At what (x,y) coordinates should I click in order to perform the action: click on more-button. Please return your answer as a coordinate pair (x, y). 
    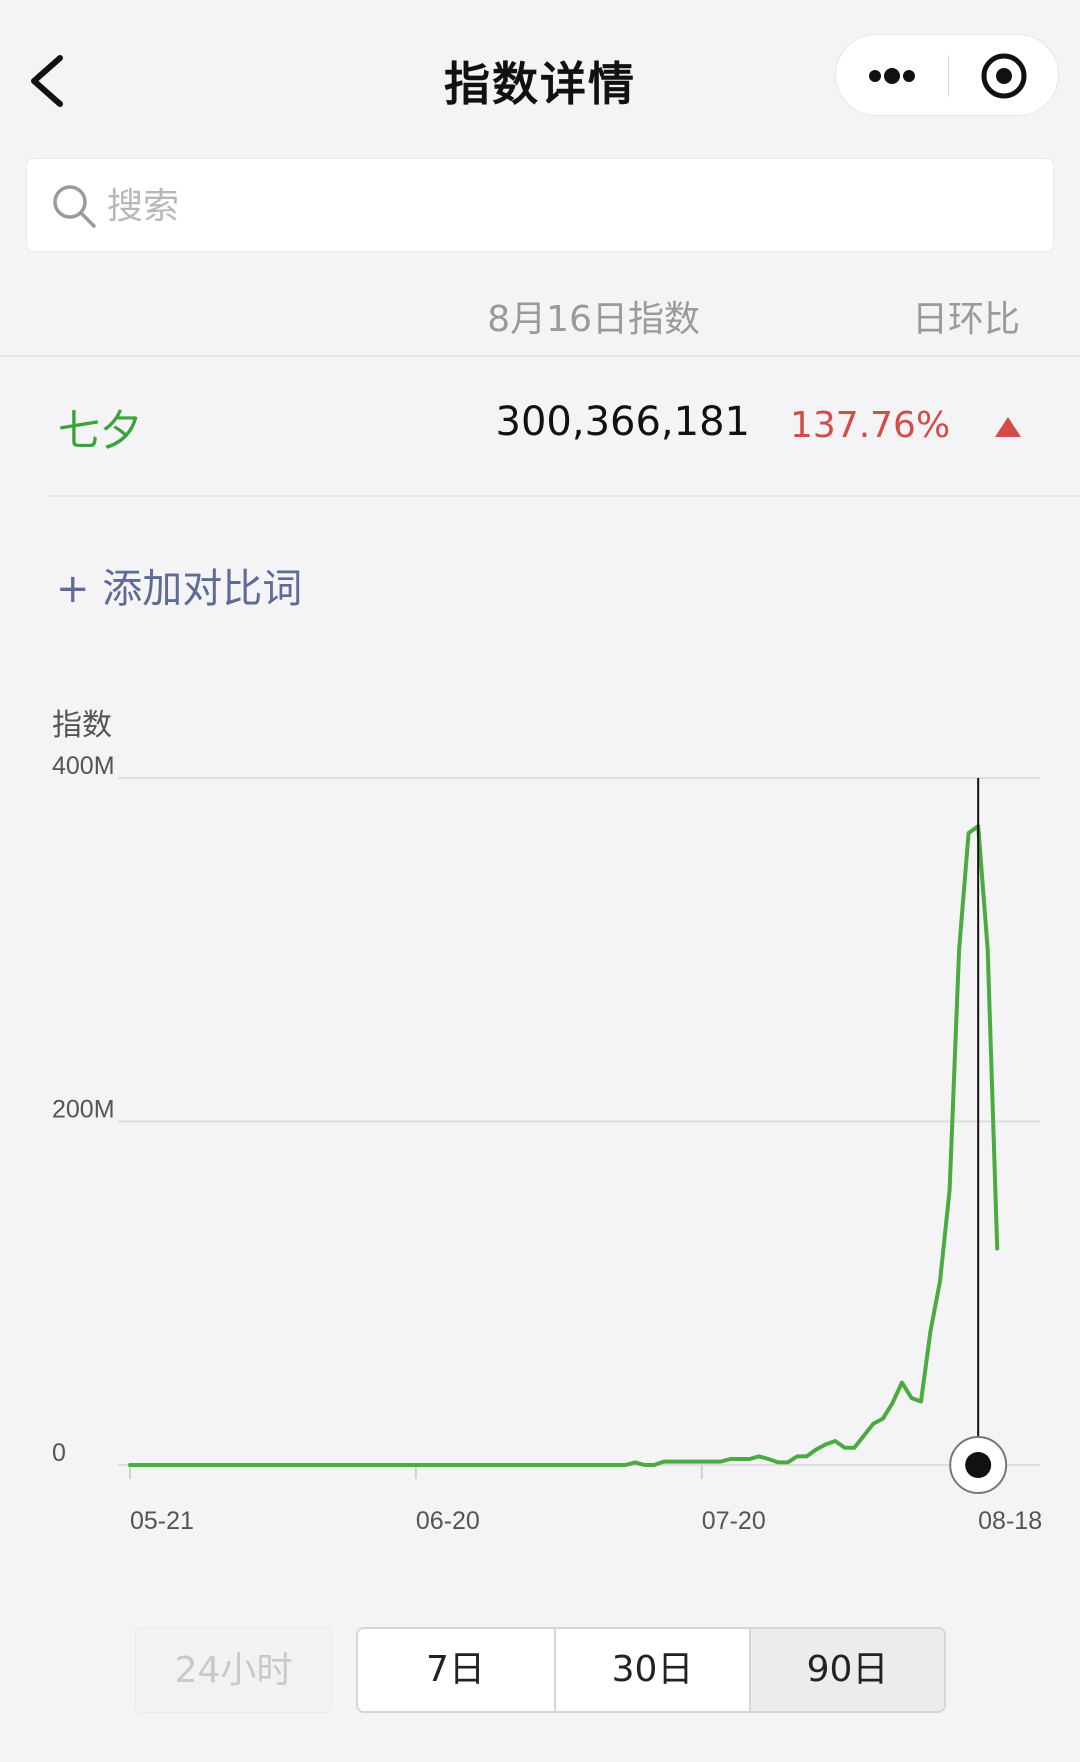
    Looking at the image, I should click on (892, 76).